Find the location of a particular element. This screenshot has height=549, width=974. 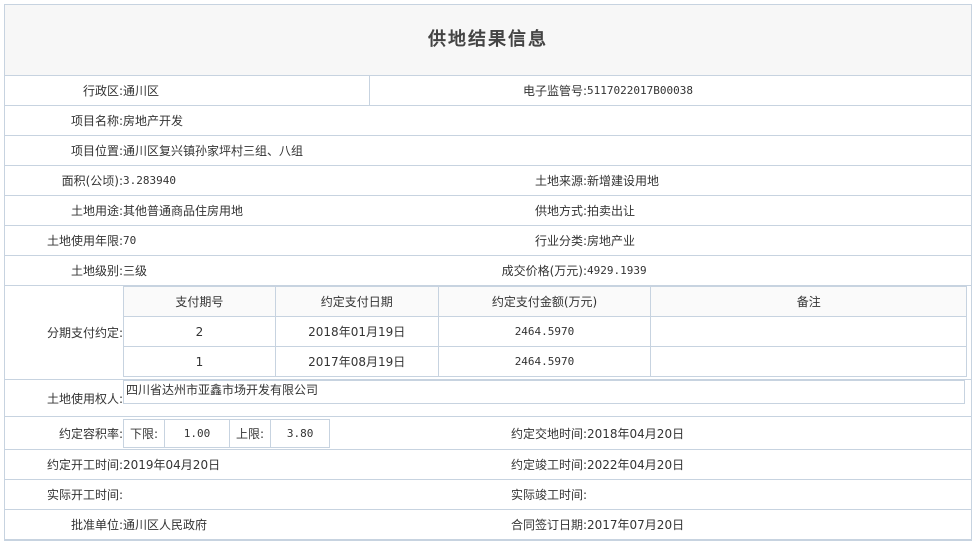

deal-price-value: 4929.1939 is located at coordinates (779, 270).